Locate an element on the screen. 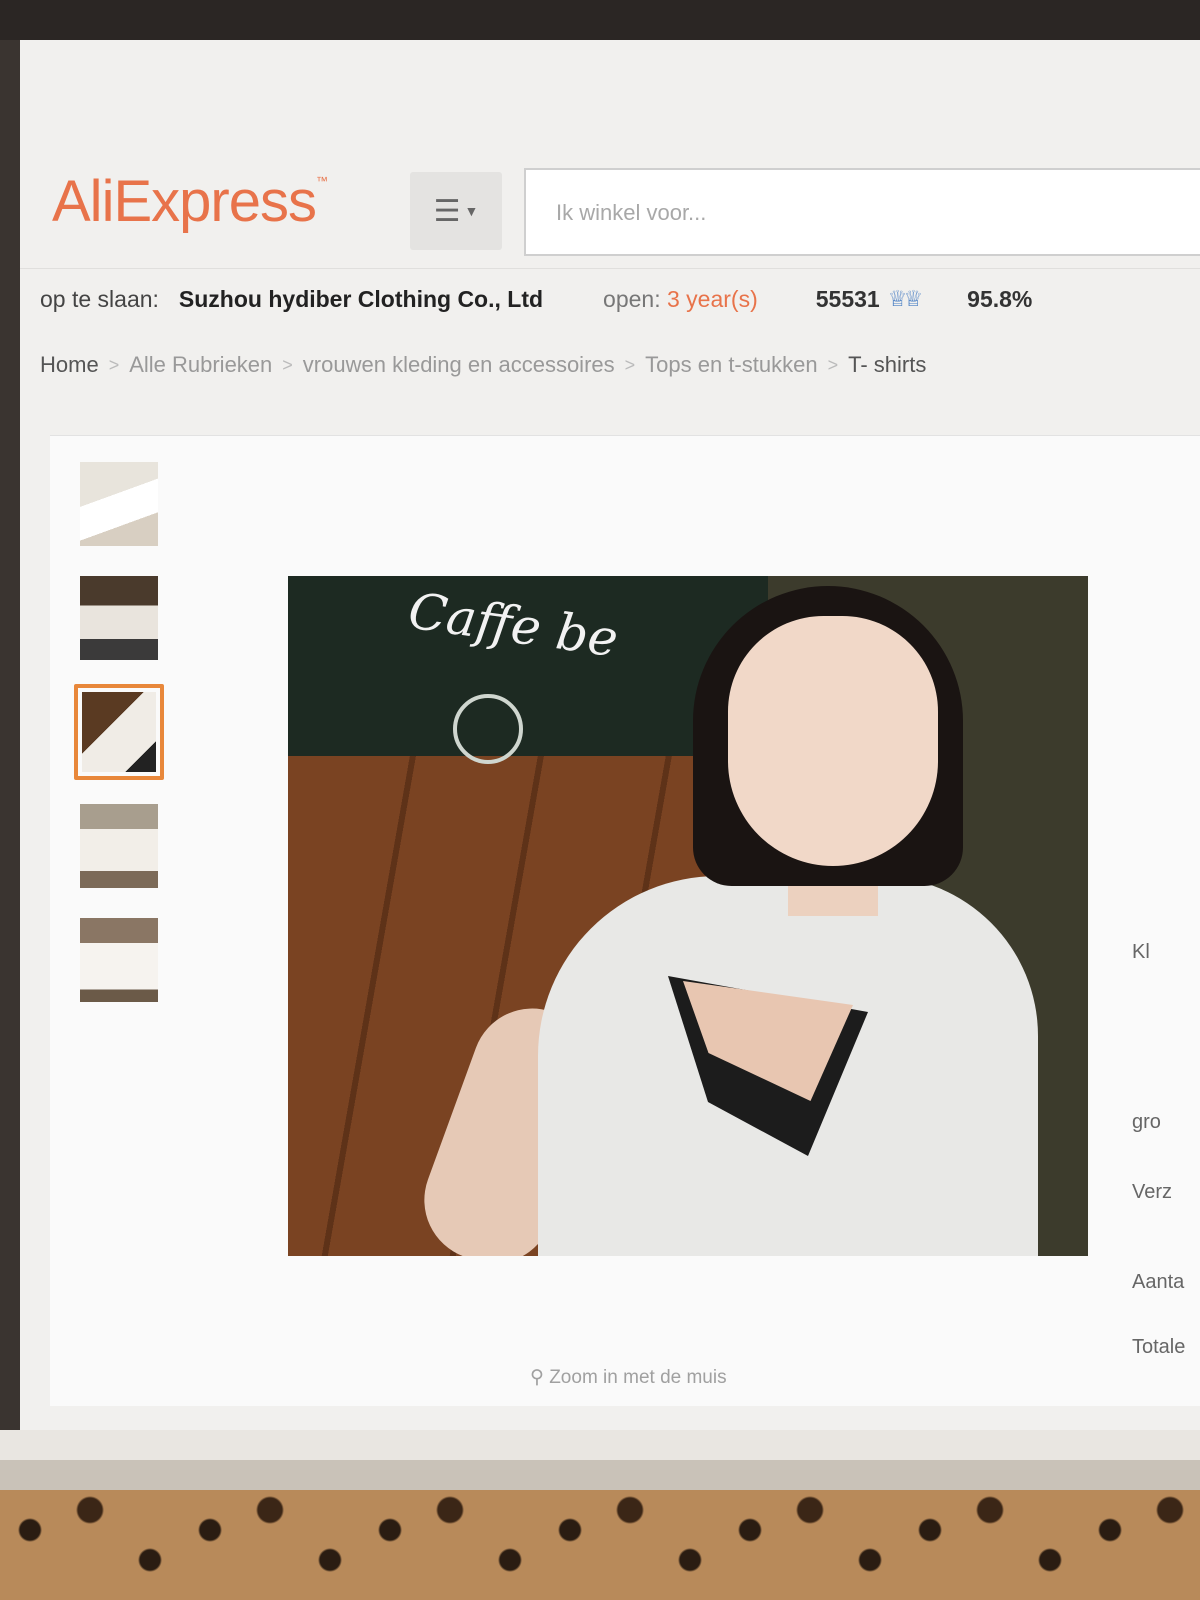  thumbnail-list is located at coordinates (129, 741).